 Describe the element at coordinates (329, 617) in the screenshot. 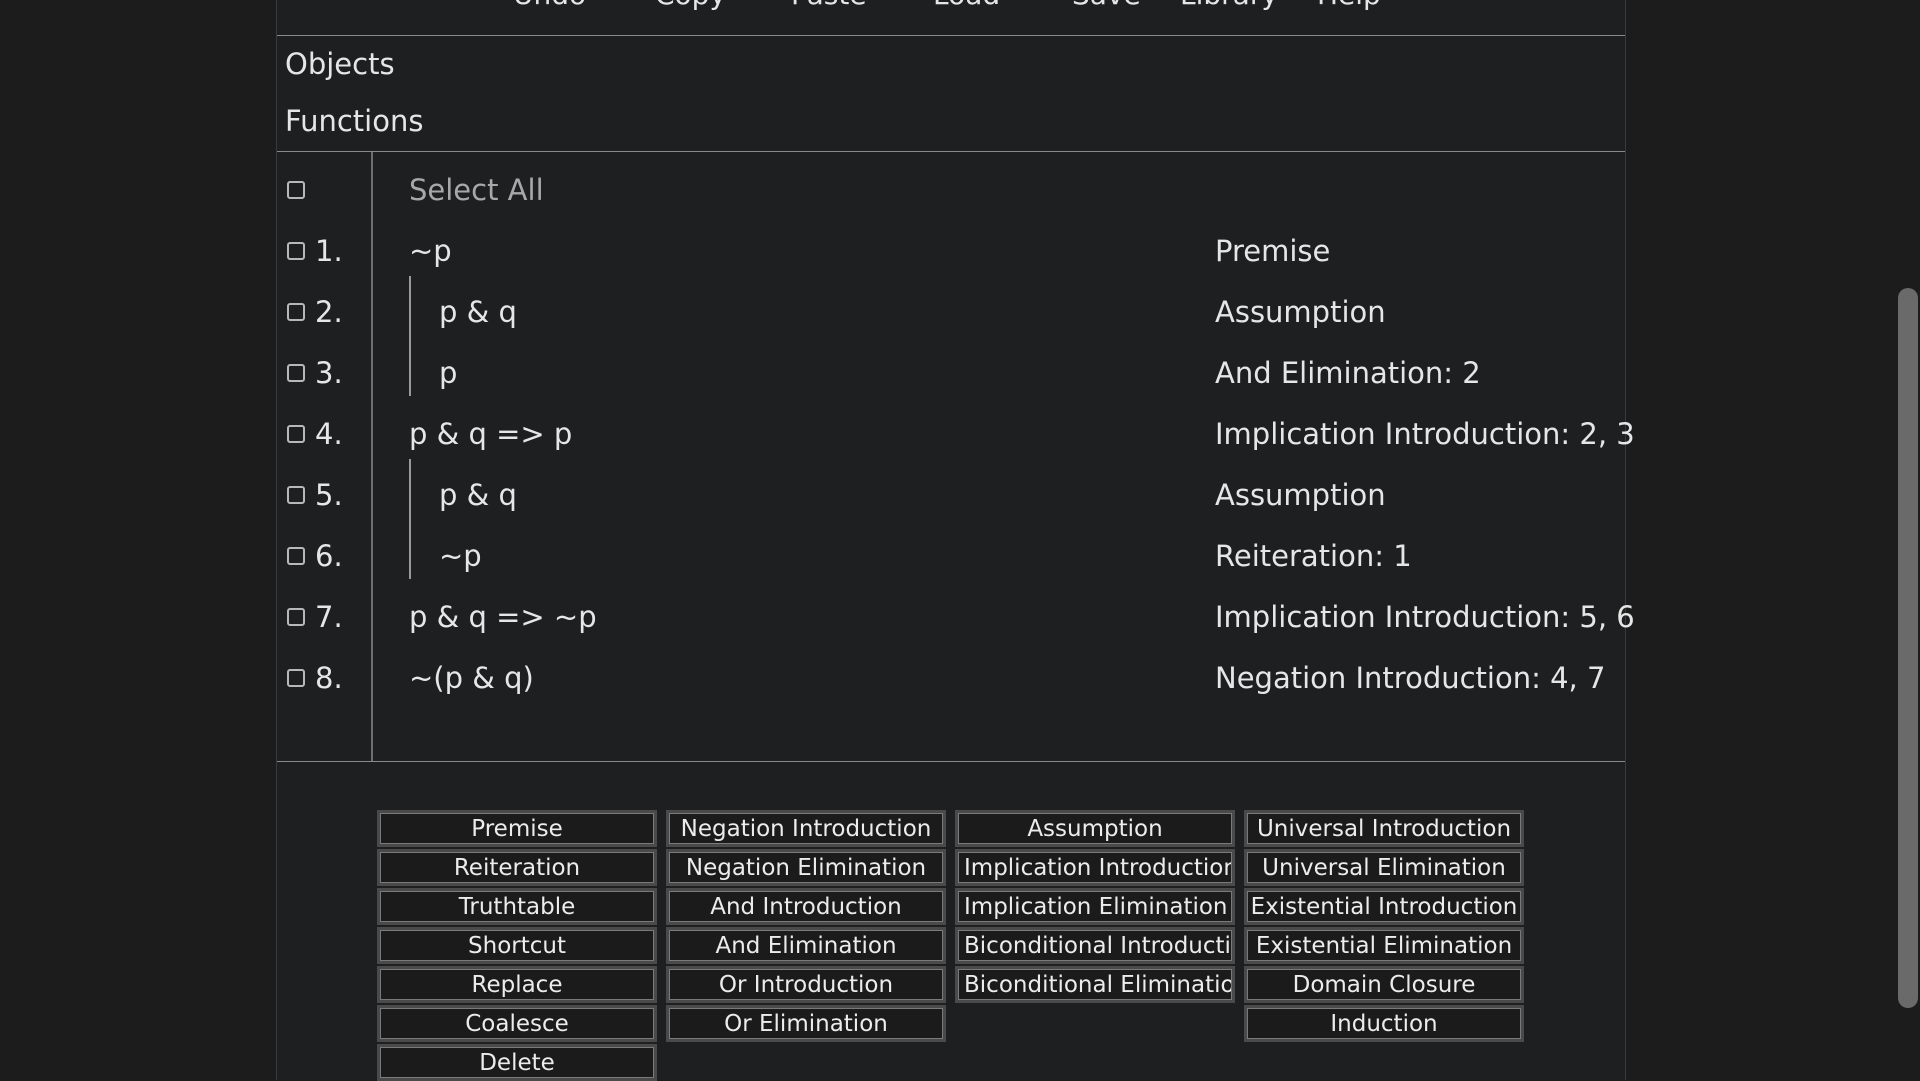

I see `line-number: 7.` at that location.